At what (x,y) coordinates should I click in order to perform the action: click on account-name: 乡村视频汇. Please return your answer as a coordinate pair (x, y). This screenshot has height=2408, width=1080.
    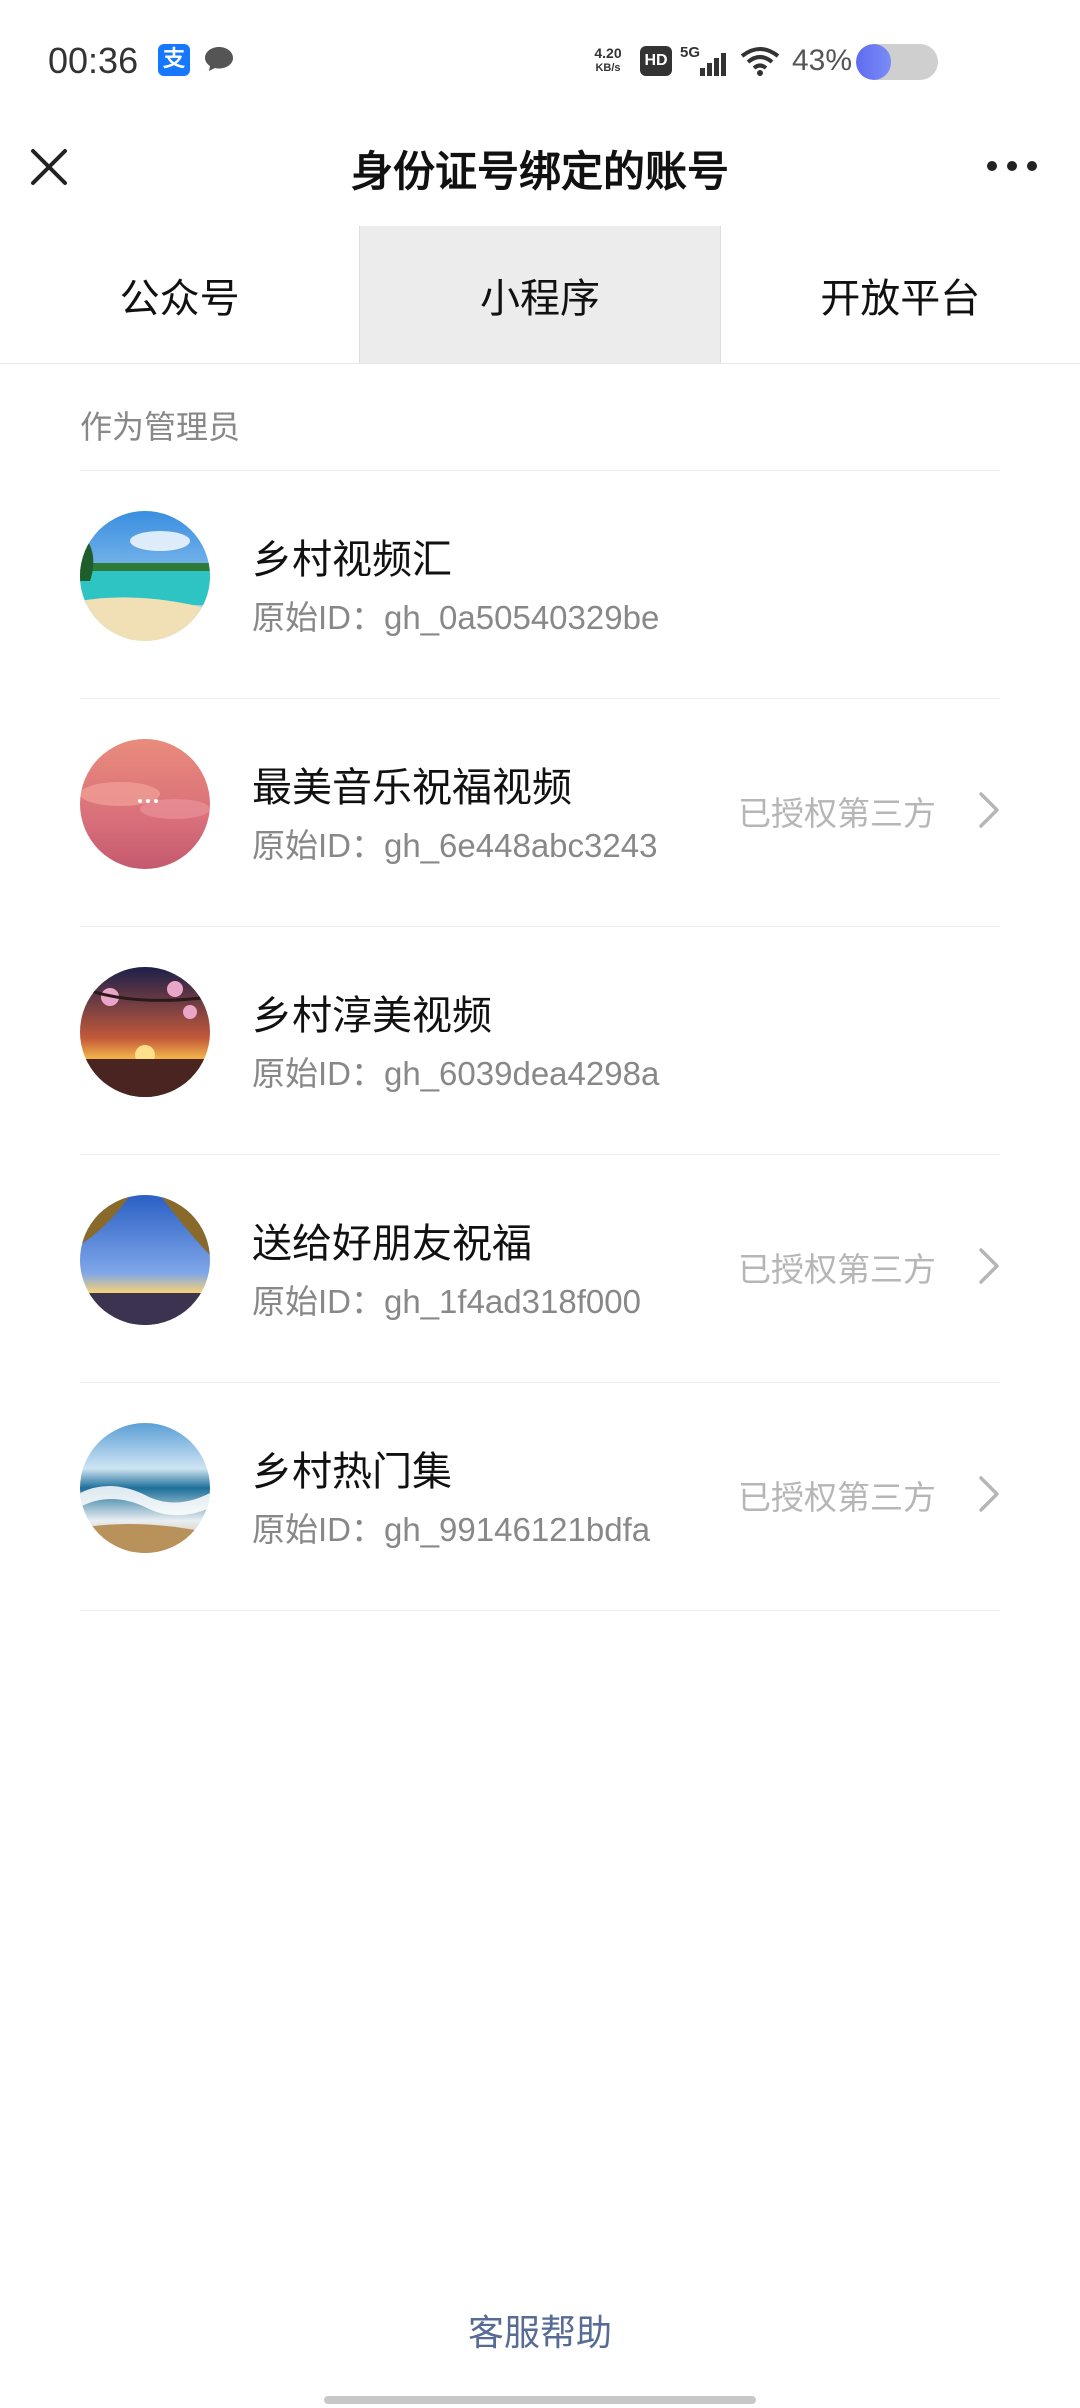
    Looking at the image, I should click on (352, 560).